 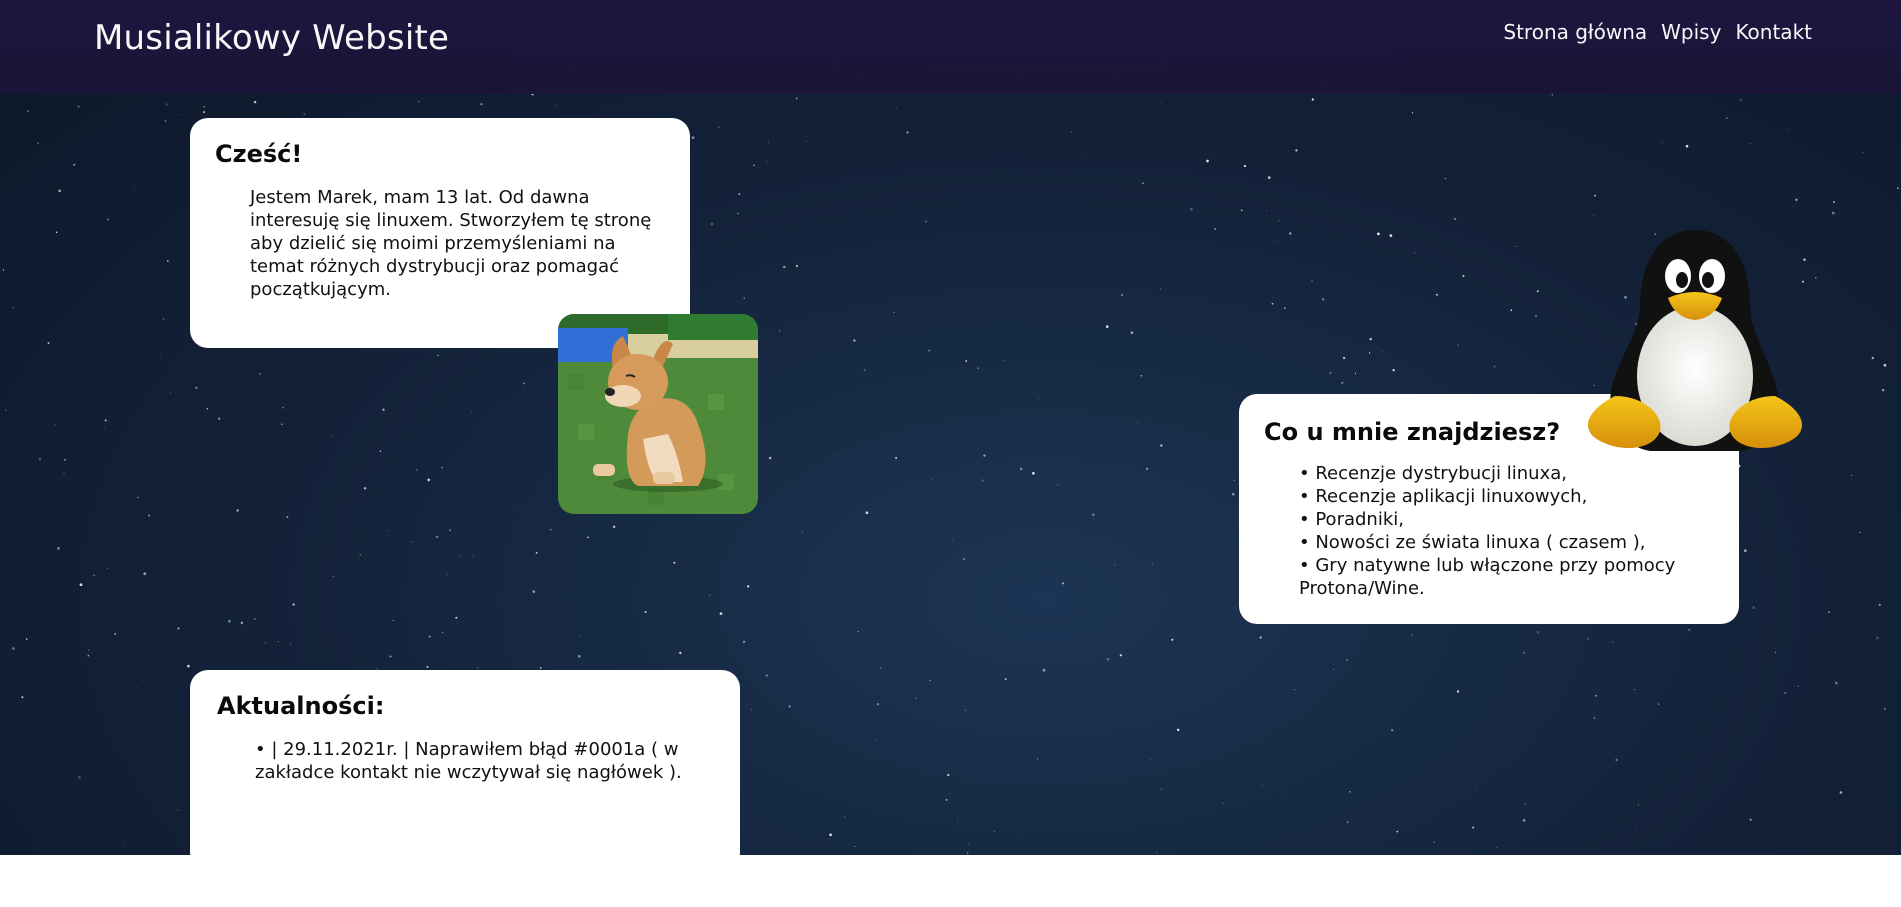 What do you see at coordinates (271, 38) in the screenshot?
I see `site-title: Musialikowy Website` at bounding box center [271, 38].